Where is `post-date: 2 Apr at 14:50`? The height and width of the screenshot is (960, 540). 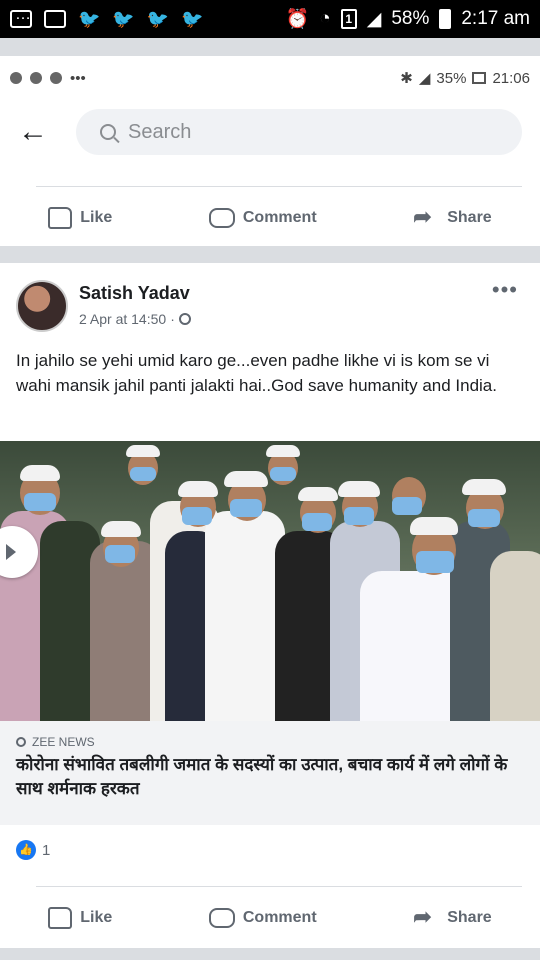 post-date: 2 Apr at 14:50 is located at coordinates (122, 319).